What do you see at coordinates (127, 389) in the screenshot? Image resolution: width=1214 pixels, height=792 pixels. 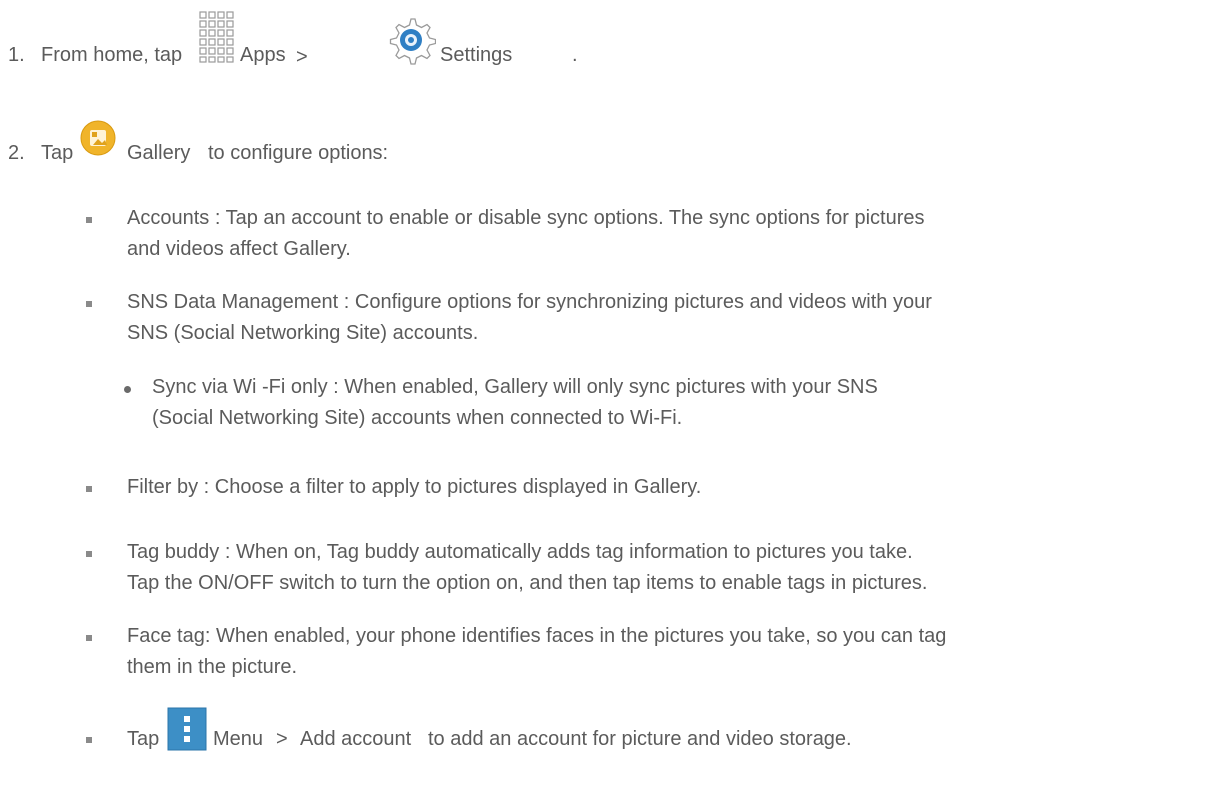 I see `subbullet-marker` at bounding box center [127, 389].